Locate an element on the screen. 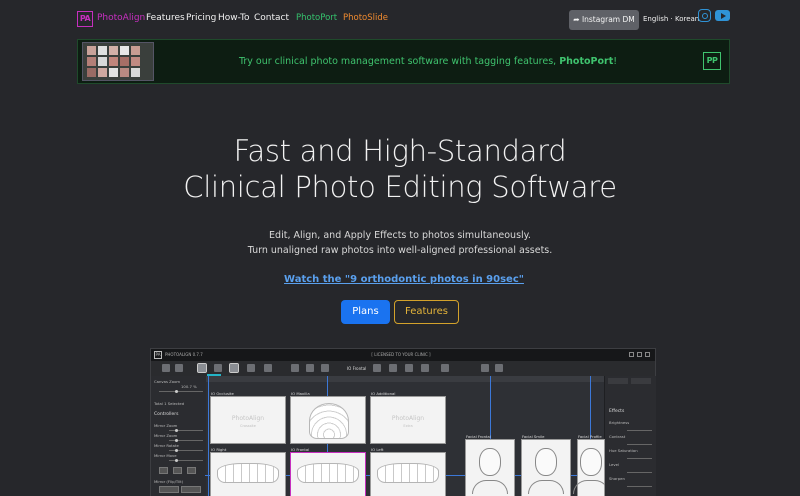  instagram-dm-label: Instagram DM is located at coordinates (608, 19).